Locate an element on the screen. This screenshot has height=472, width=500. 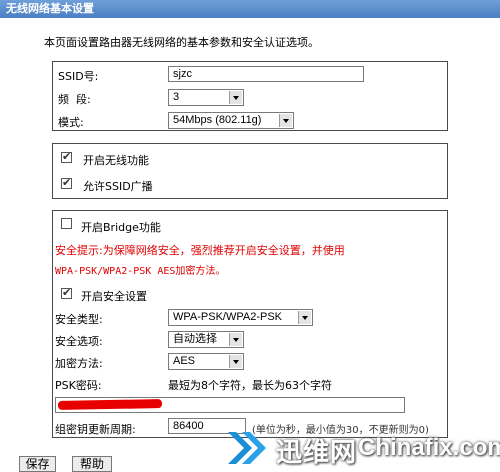
save-button: 保存 is located at coordinates (37, 464).